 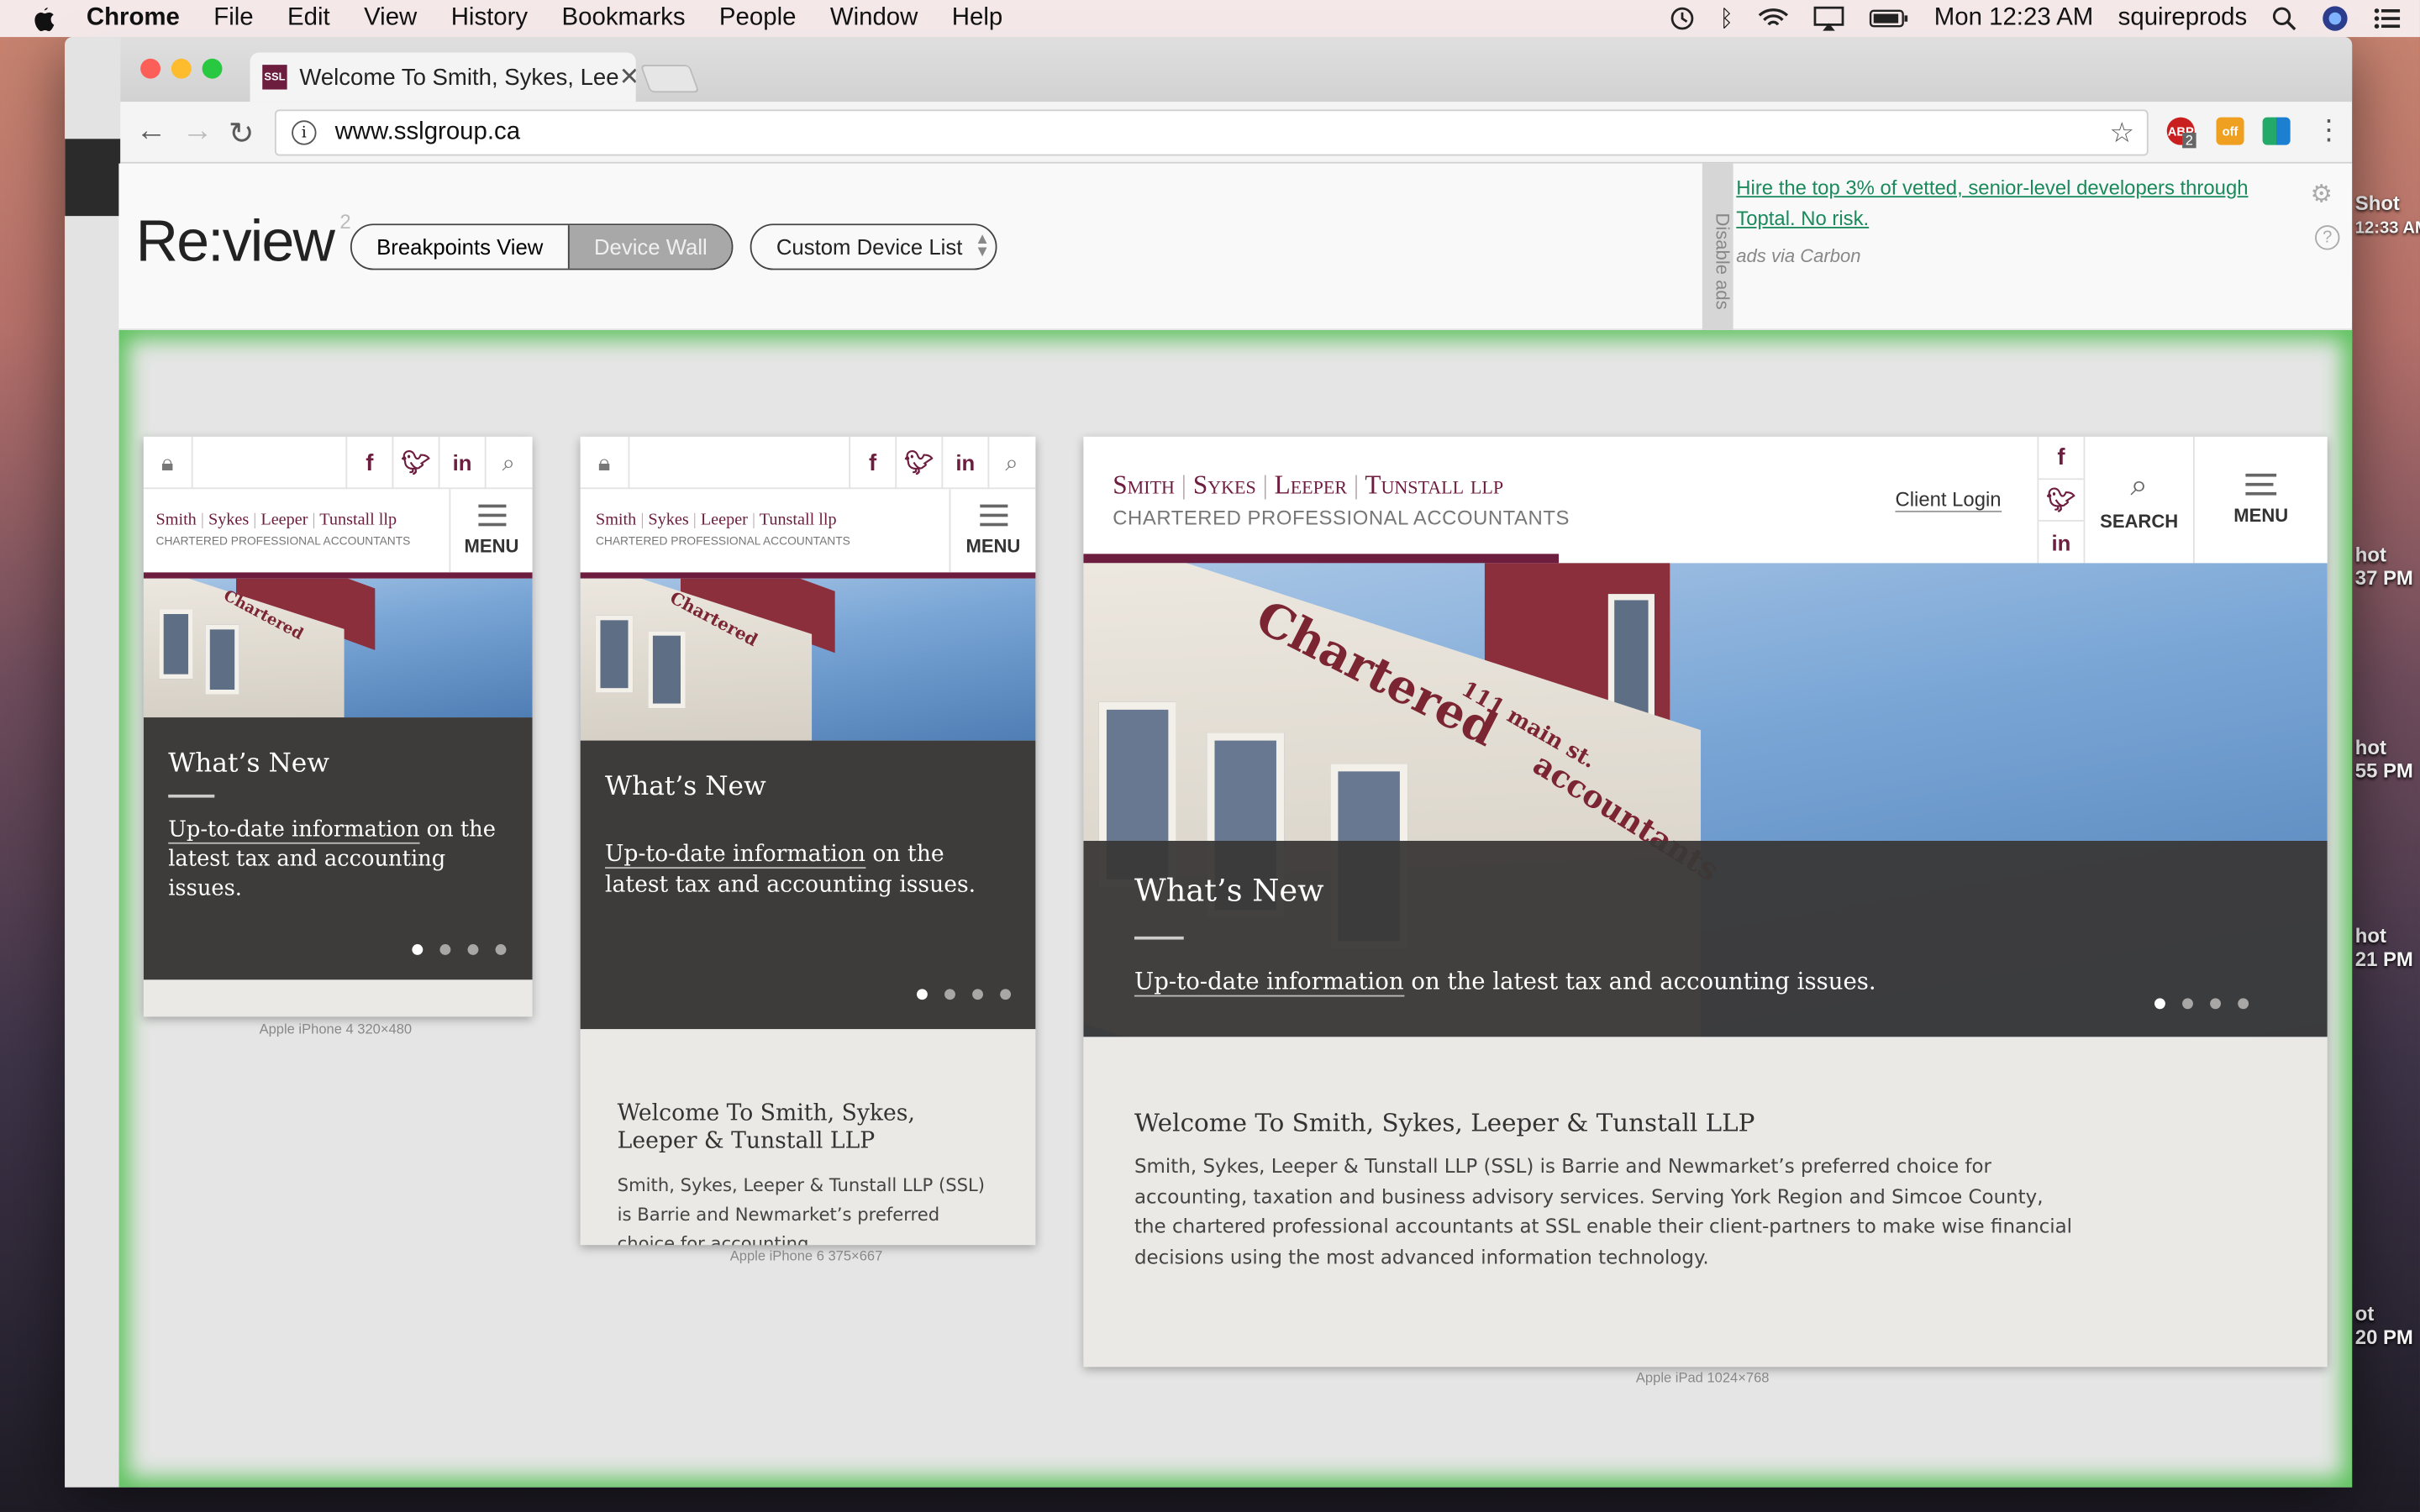 What do you see at coordinates (1890, 18) in the screenshot?
I see `battery-icon` at bounding box center [1890, 18].